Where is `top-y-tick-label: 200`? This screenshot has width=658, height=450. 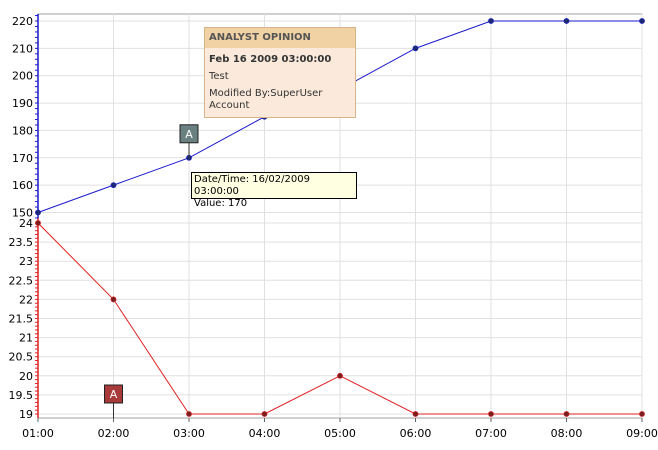 top-y-tick-label: 200 is located at coordinates (22, 76).